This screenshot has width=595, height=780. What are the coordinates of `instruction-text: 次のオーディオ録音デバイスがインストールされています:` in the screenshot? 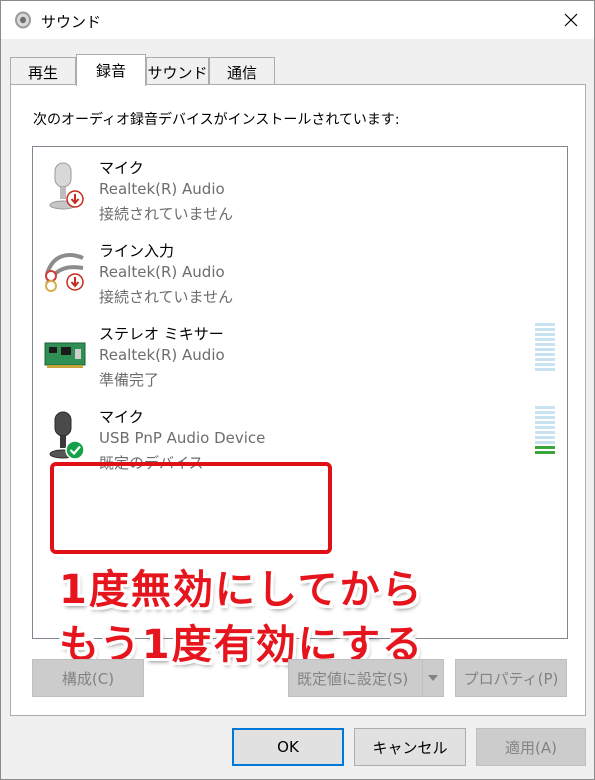 It's located at (216, 120).